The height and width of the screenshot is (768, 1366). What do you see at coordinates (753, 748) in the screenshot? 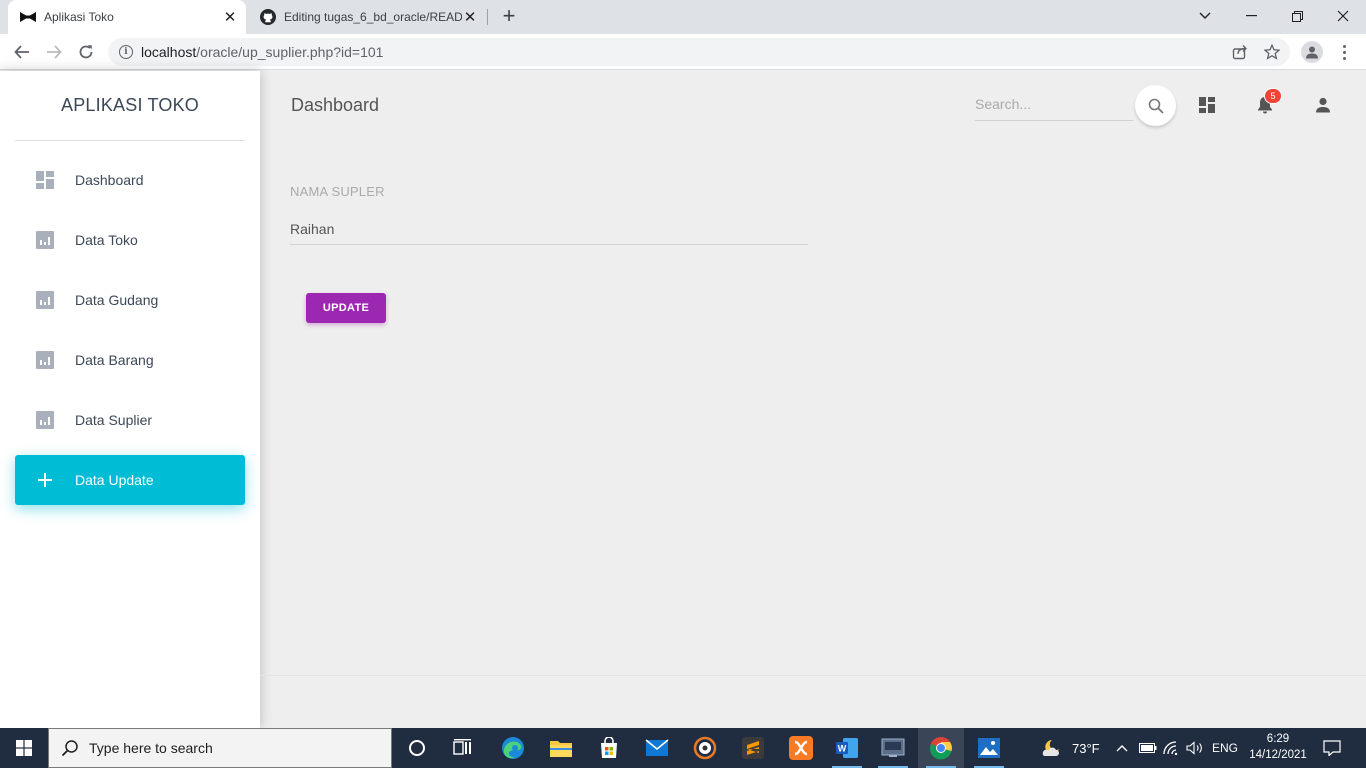
I see `sublime-text-icon` at bounding box center [753, 748].